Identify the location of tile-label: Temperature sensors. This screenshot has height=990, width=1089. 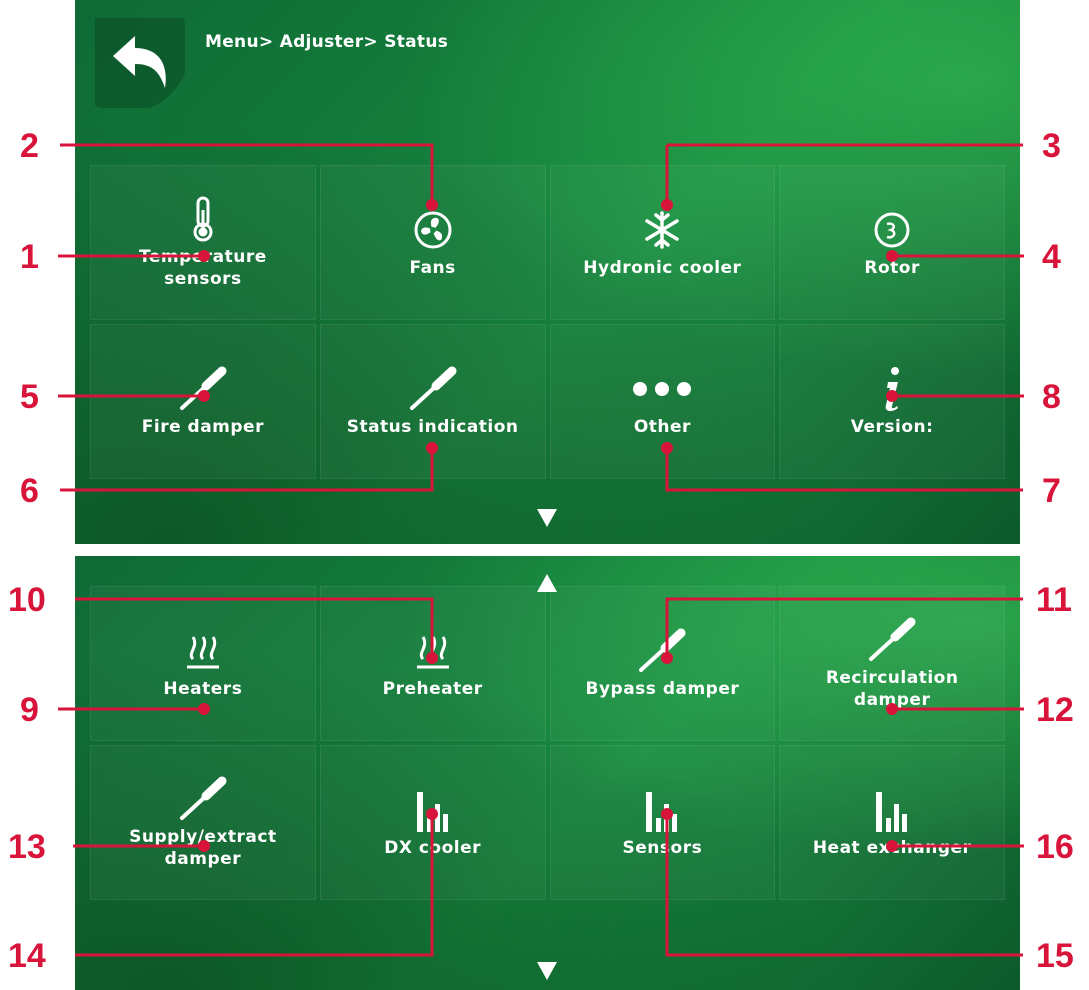
(202, 267).